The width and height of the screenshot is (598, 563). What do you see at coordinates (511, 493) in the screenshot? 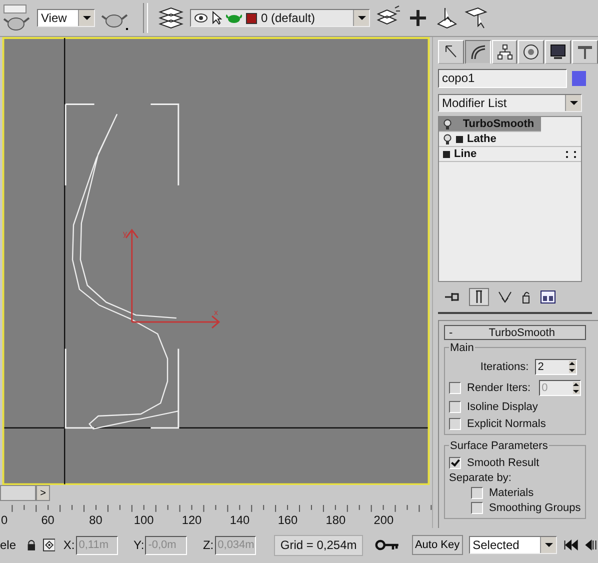
I see `checkbox-label: Materials` at bounding box center [511, 493].